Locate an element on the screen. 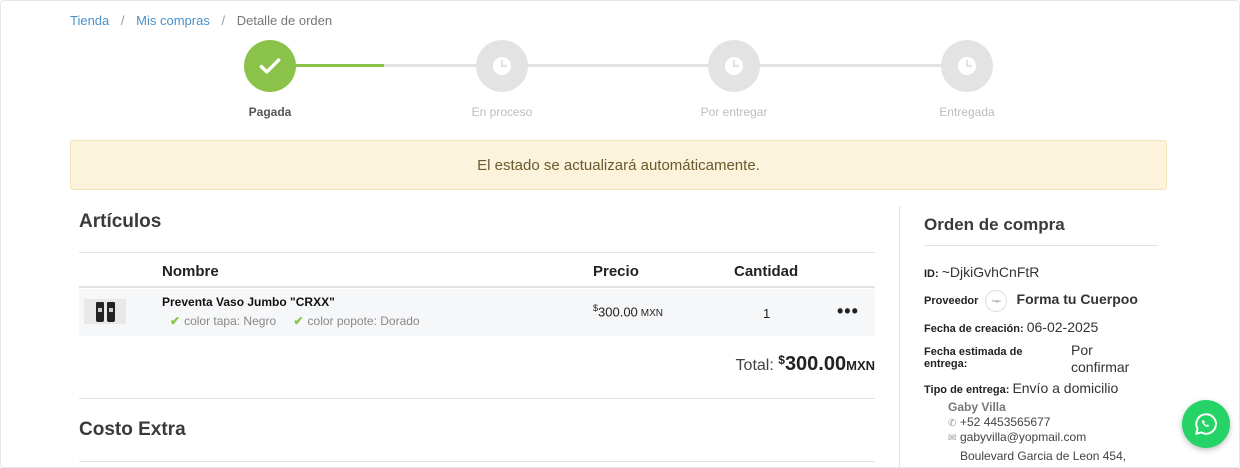 Image resolution: width=1240 pixels, height=468 pixels. product-quantity: 1 is located at coordinates (767, 313).